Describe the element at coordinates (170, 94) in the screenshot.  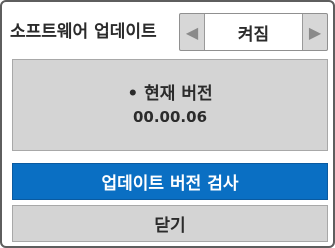
I see `current-version-label: • 현재 버전` at that location.